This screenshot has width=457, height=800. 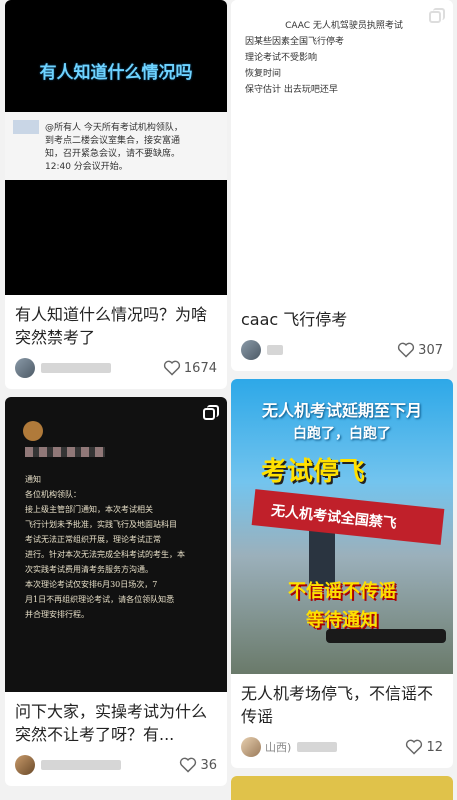 What do you see at coordinates (26, 127) in the screenshot?
I see `sender-avatar` at bounding box center [26, 127].